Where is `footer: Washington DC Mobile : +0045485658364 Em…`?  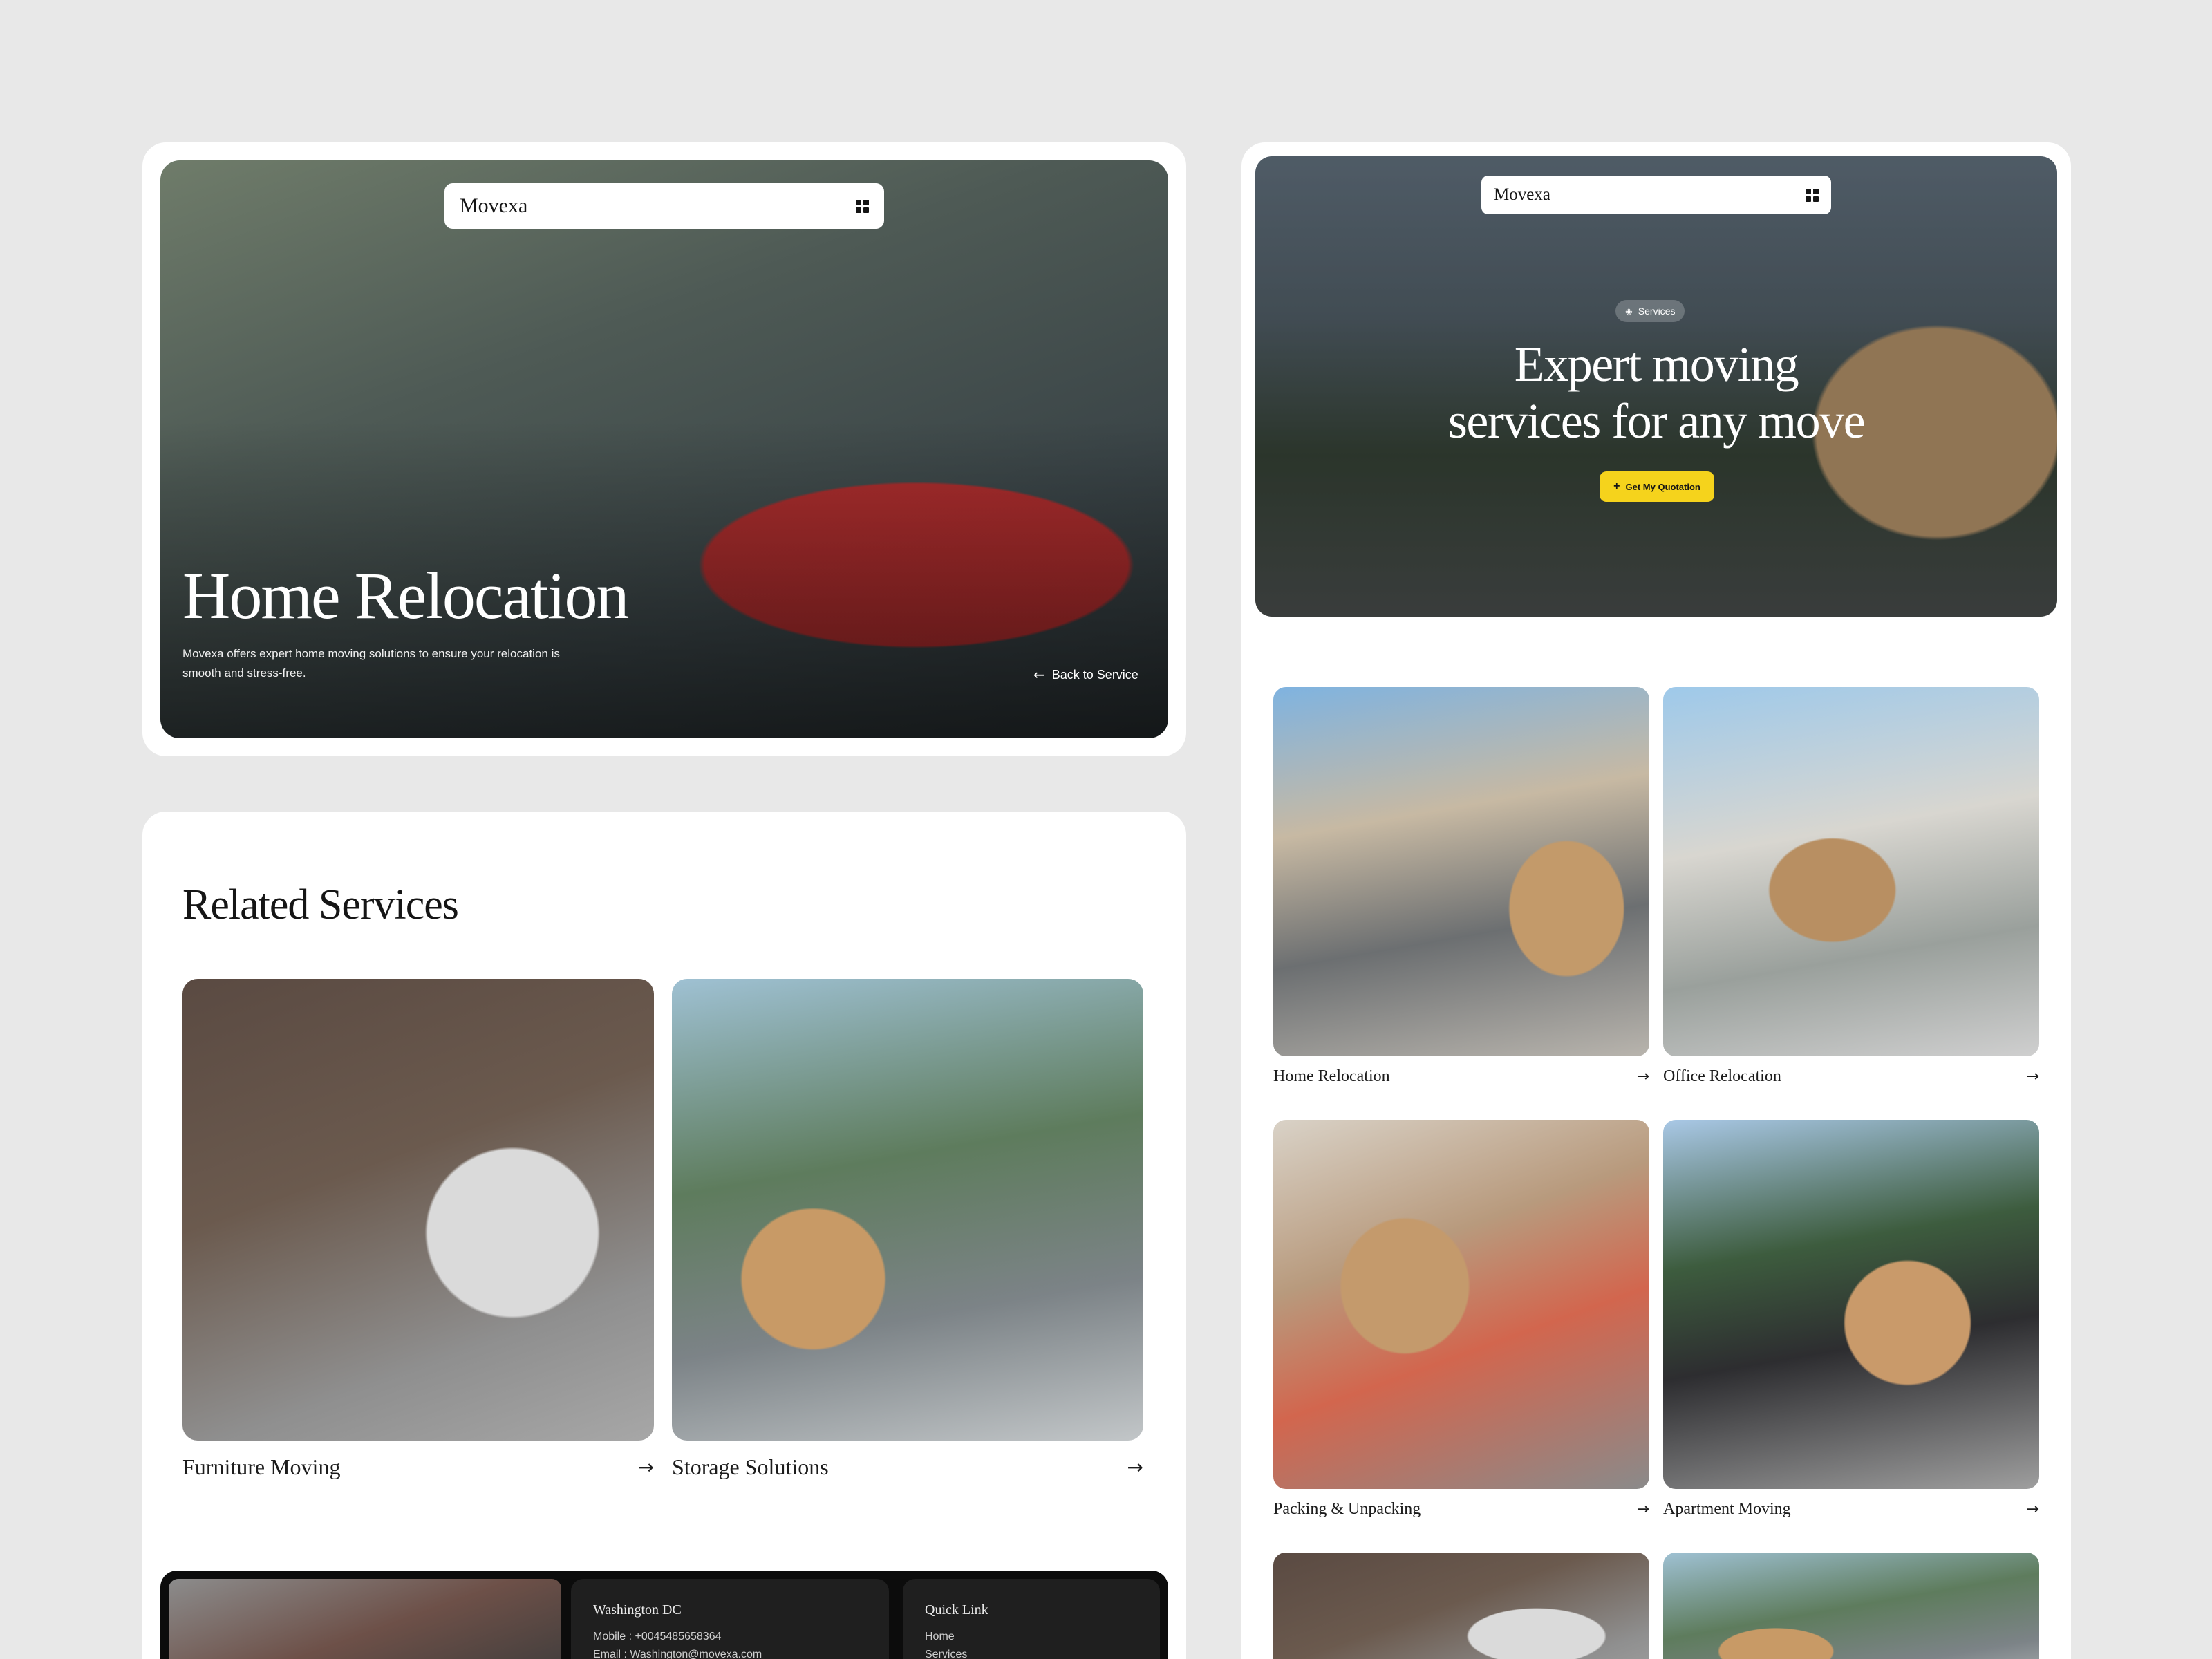
footer: Washington DC Mobile : +0045485658364 Em… is located at coordinates (664, 1615).